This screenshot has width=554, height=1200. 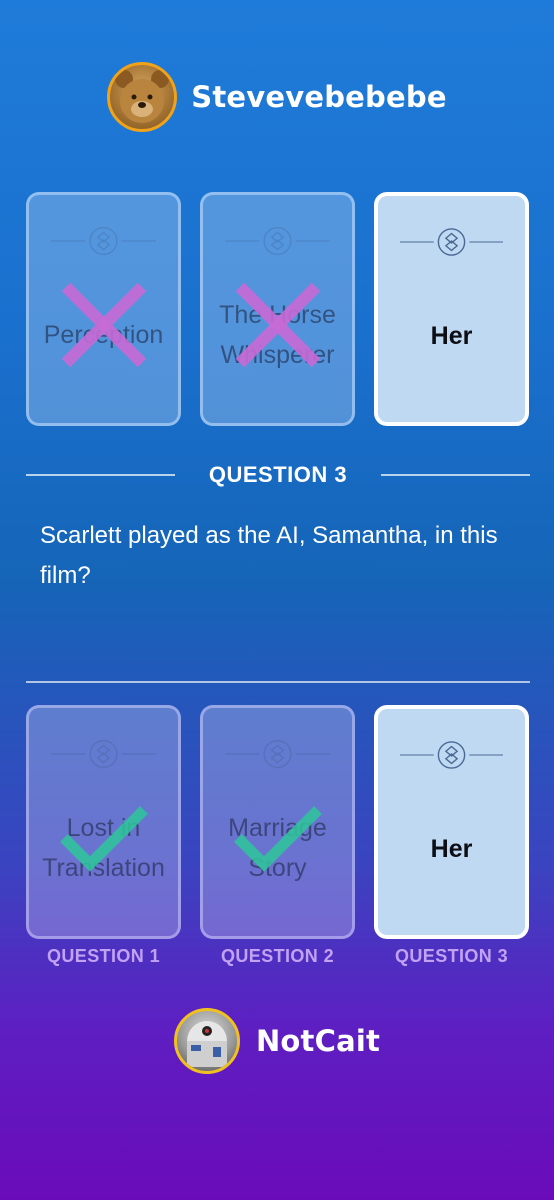 What do you see at coordinates (318, 1041) in the screenshot?
I see `player-name: NotCait` at bounding box center [318, 1041].